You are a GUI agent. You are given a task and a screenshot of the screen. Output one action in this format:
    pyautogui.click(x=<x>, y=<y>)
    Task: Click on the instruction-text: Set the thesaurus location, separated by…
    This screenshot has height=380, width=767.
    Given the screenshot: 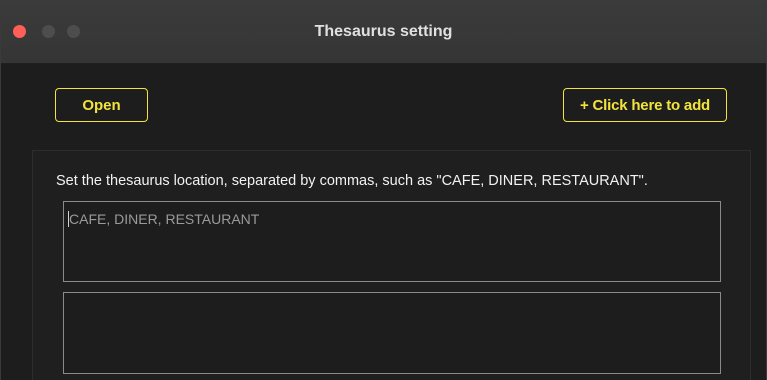 What is the action you would take?
    pyautogui.click(x=352, y=181)
    